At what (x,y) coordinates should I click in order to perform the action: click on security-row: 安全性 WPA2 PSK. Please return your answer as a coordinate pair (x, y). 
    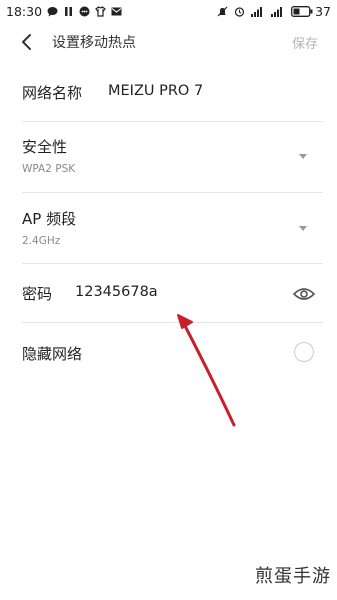
    Looking at the image, I should click on (172, 157).